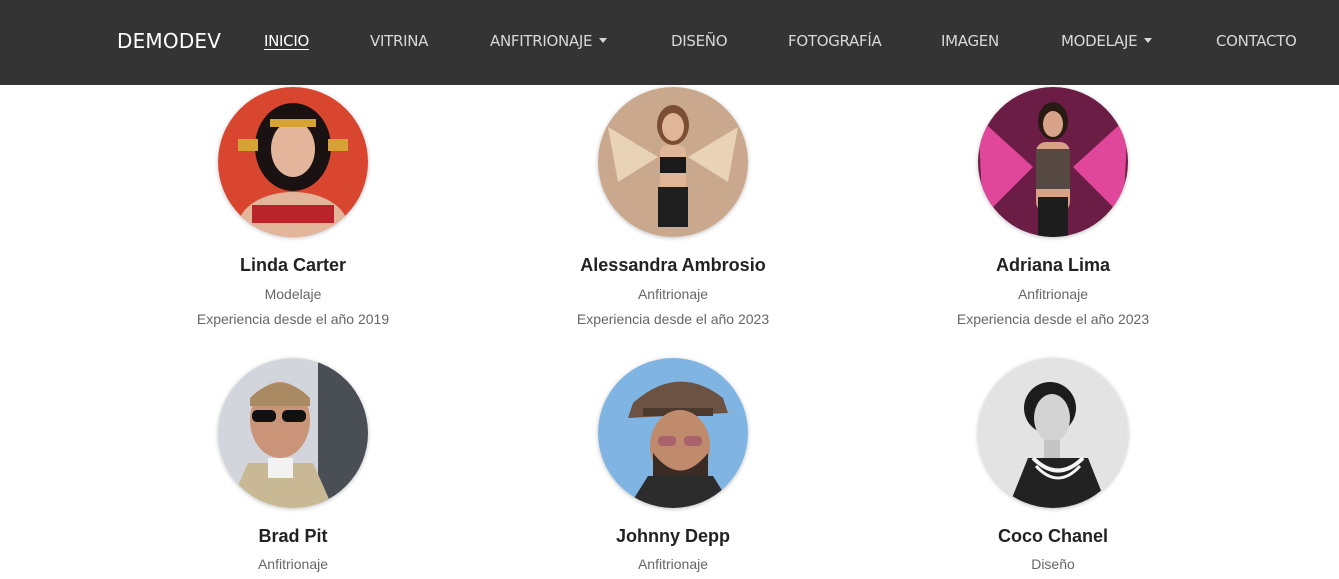 This screenshot has width=1339, height=579. I want to click on nav-link-label: MODELAJE, so click(1099, 41).